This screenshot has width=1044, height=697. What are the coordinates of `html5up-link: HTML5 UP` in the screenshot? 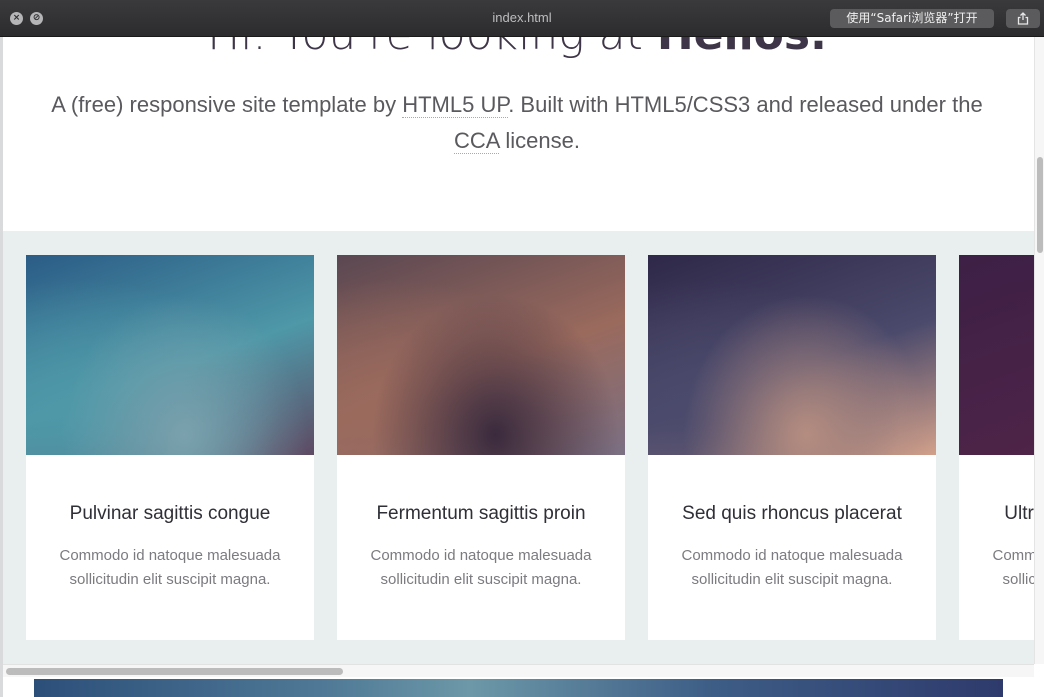 It's located at (455, 105).